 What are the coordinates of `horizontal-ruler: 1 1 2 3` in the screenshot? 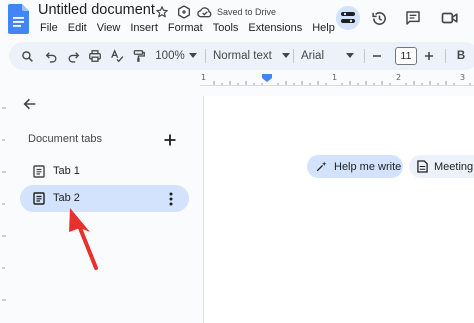 It's located at (337, 79).